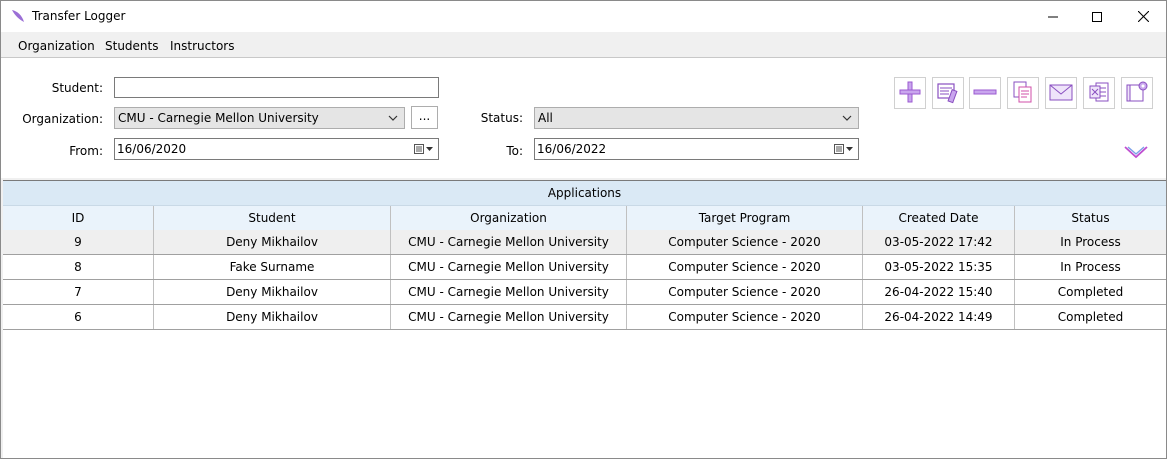  Describe the element at coordinates (545, 118) in the screenshot. I see `status-select-value: All` at that location.